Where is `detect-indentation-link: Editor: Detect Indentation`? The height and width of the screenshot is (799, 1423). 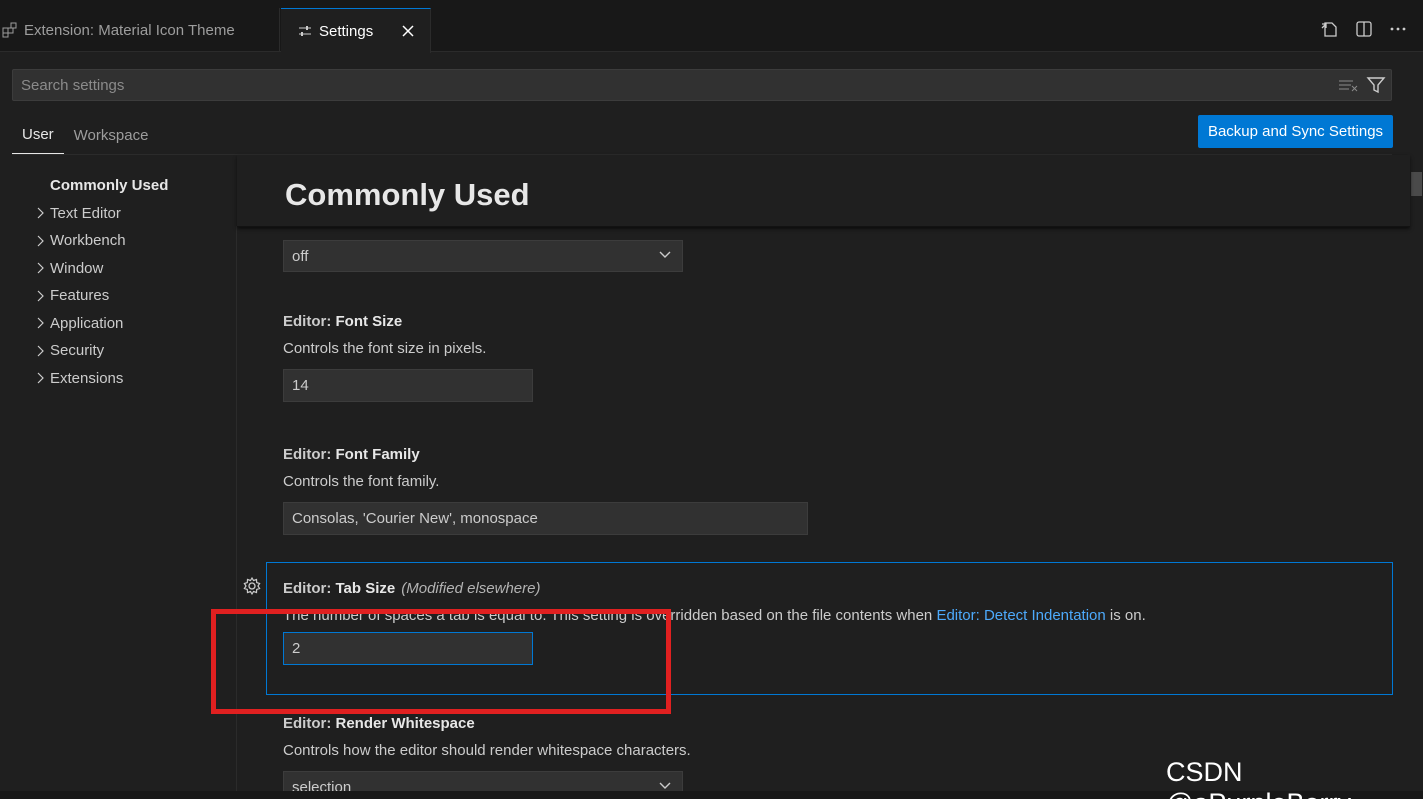 detect-indentation-link: Editor: Detect Indentation is located at coordinates (1020, 615).